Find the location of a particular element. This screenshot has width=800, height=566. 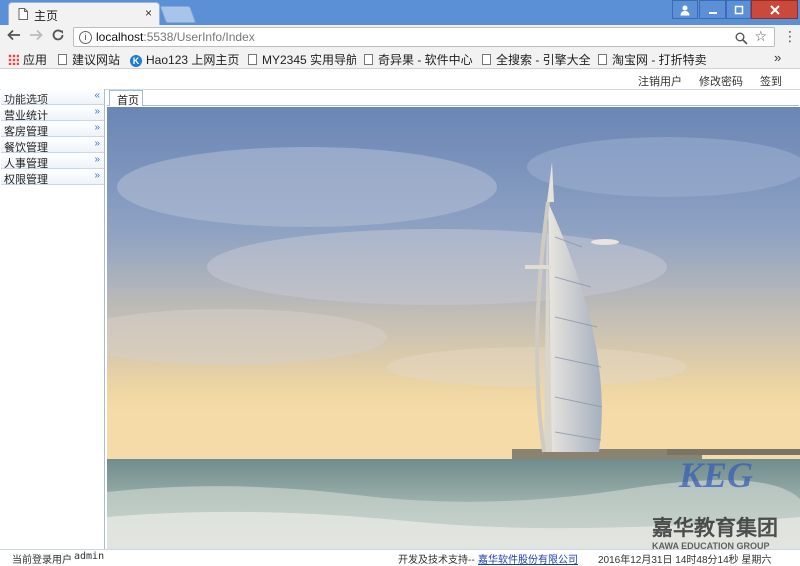

forward-arrow-icon is located at coordinates (36, 37).